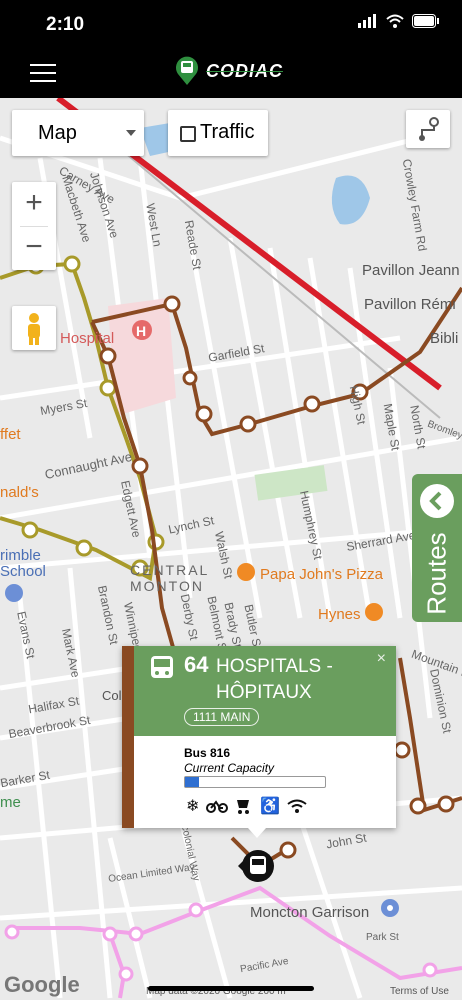  Describe the element at coordinates (410, 304) in the screenshot. I see `place-label: Pavillon Rémi` at that location.